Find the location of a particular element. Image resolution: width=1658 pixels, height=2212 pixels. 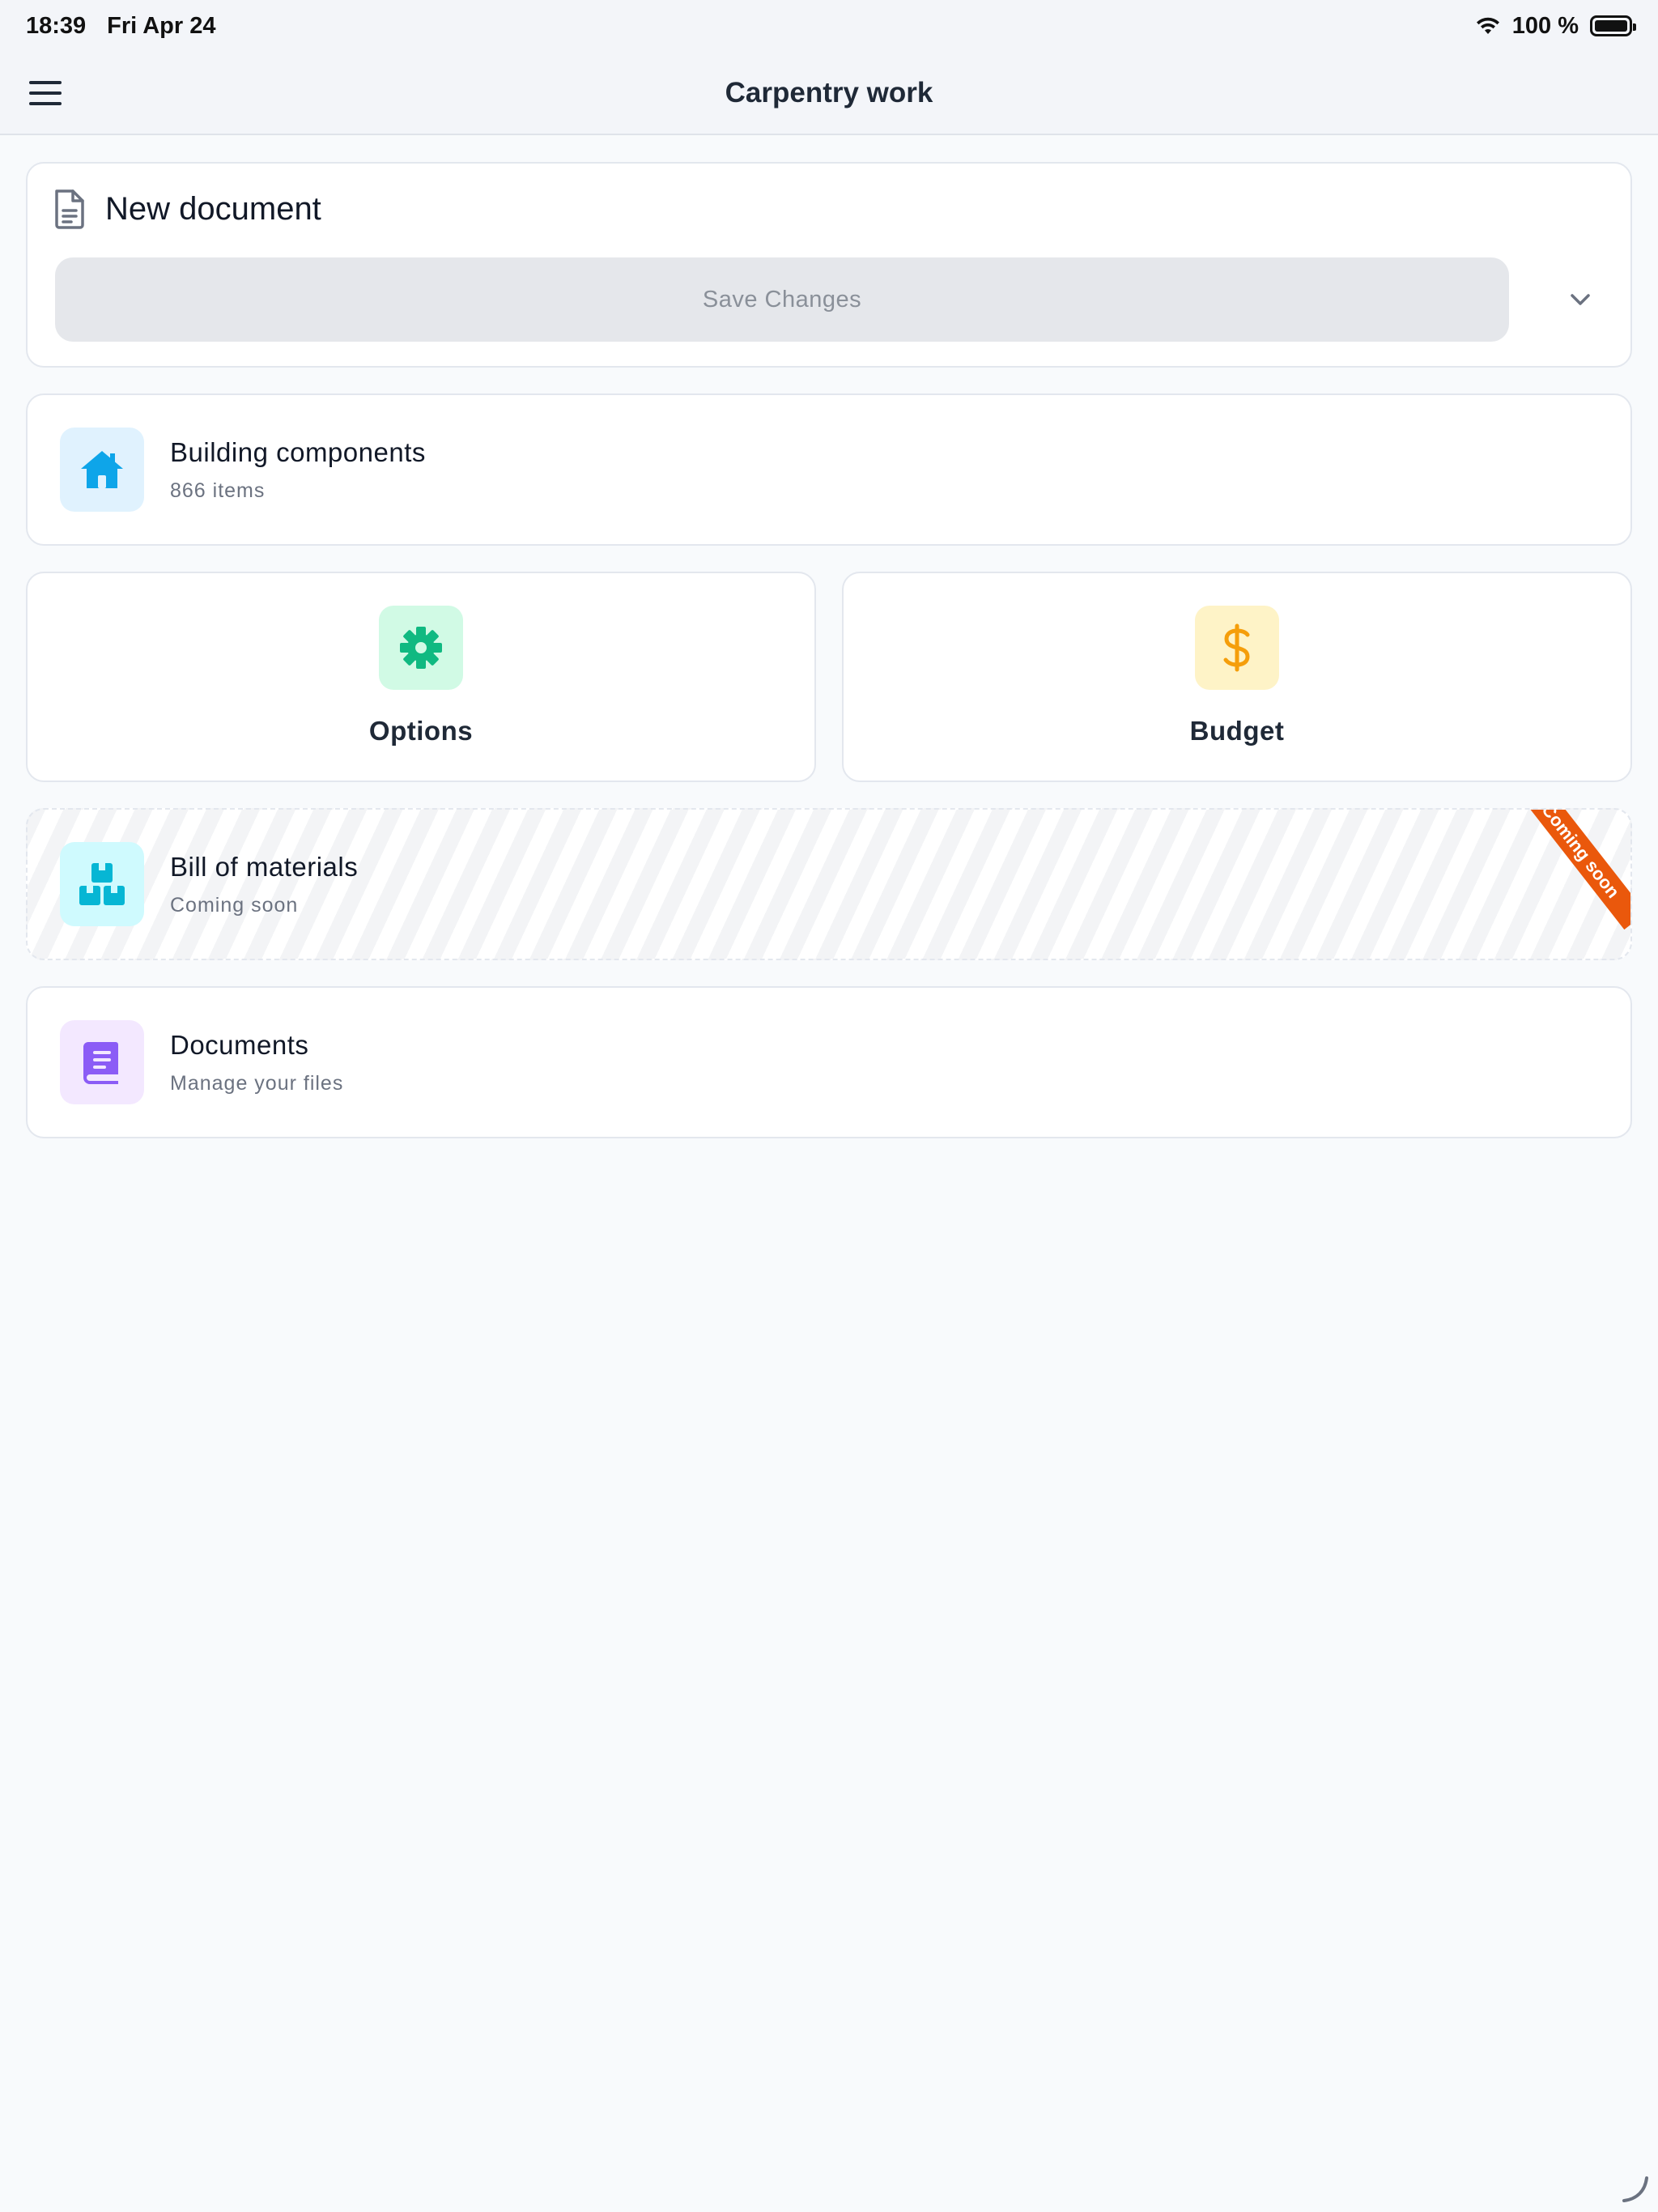

status-date: Fri Apr 24 is located at coordinates (161, 26).